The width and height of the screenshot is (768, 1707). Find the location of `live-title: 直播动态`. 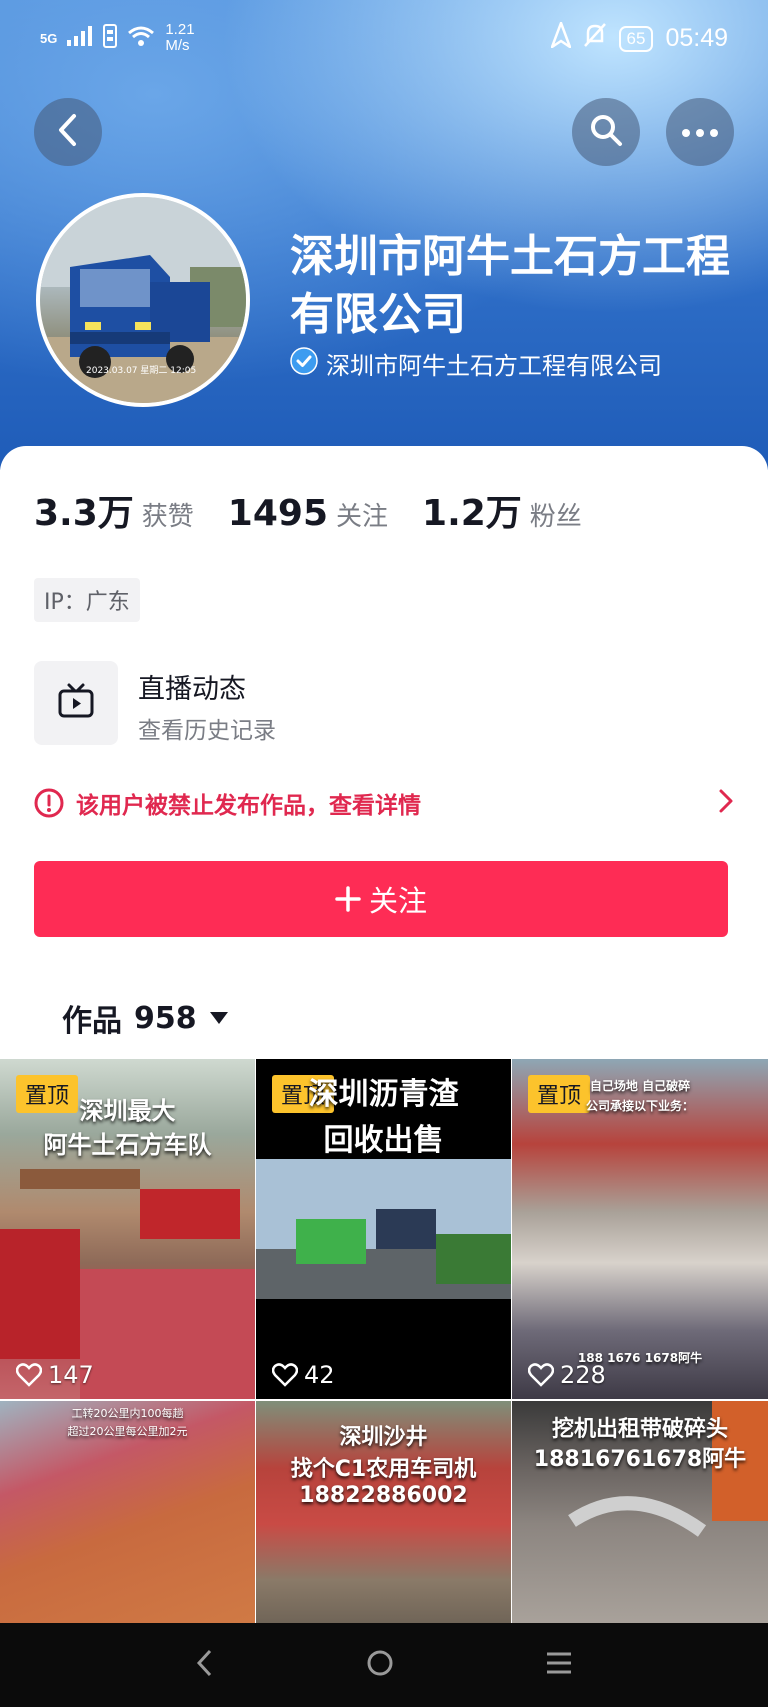

live-title: 直播动态 is located at coordinates (192, 689).